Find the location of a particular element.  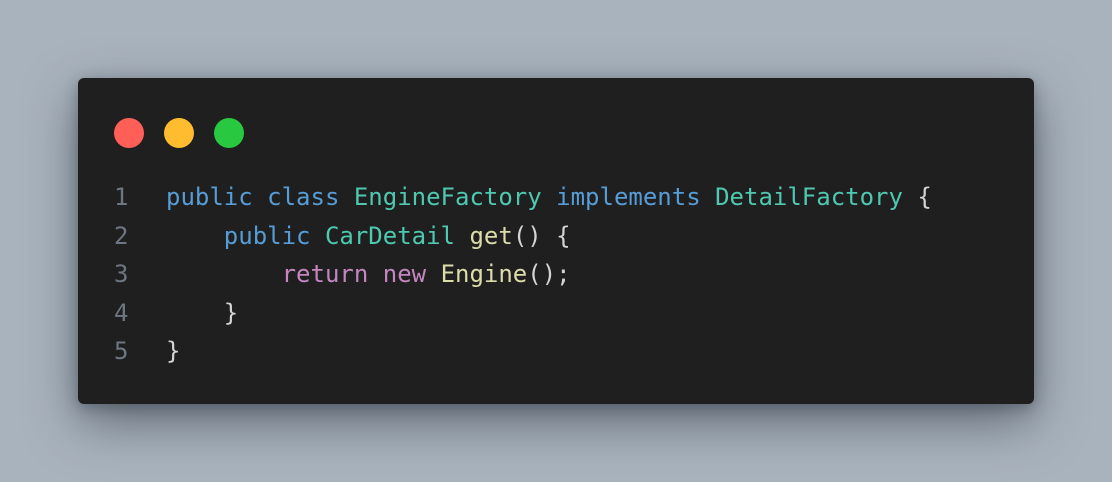

code-line: 2 public CarDetail get() { is located at coordinates (556, 236).